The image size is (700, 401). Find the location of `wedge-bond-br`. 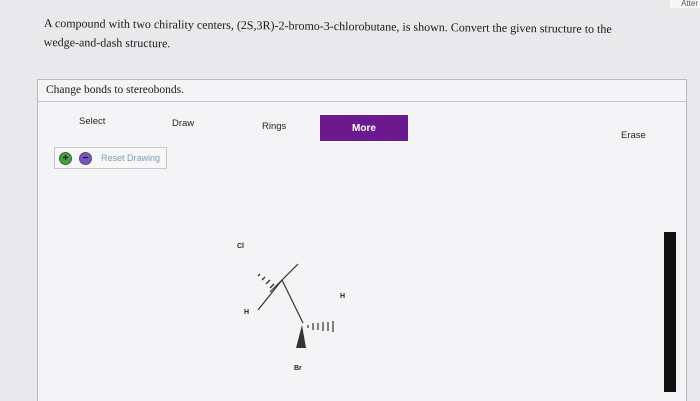

wedge-bond-br is located at coordinates (301, 336).